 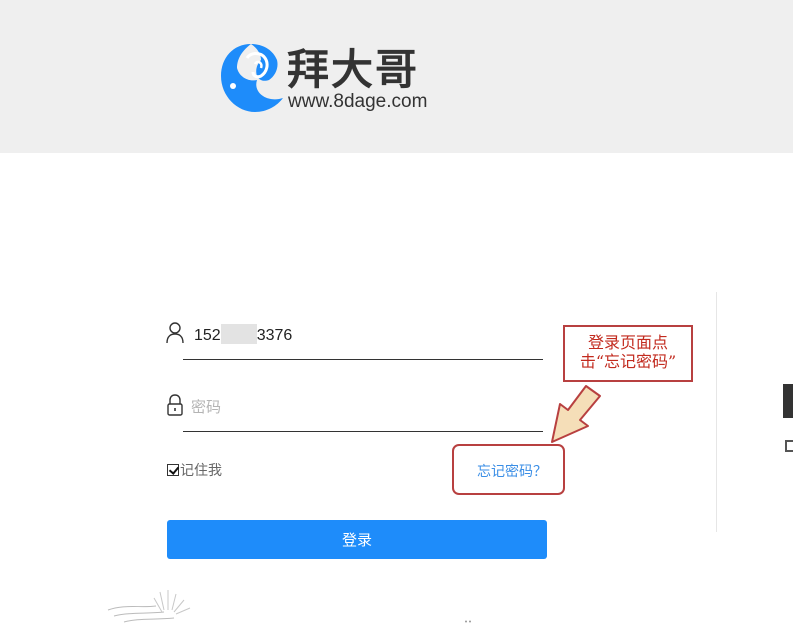 I want to click on lock-icon, so click(x=175, y=405).